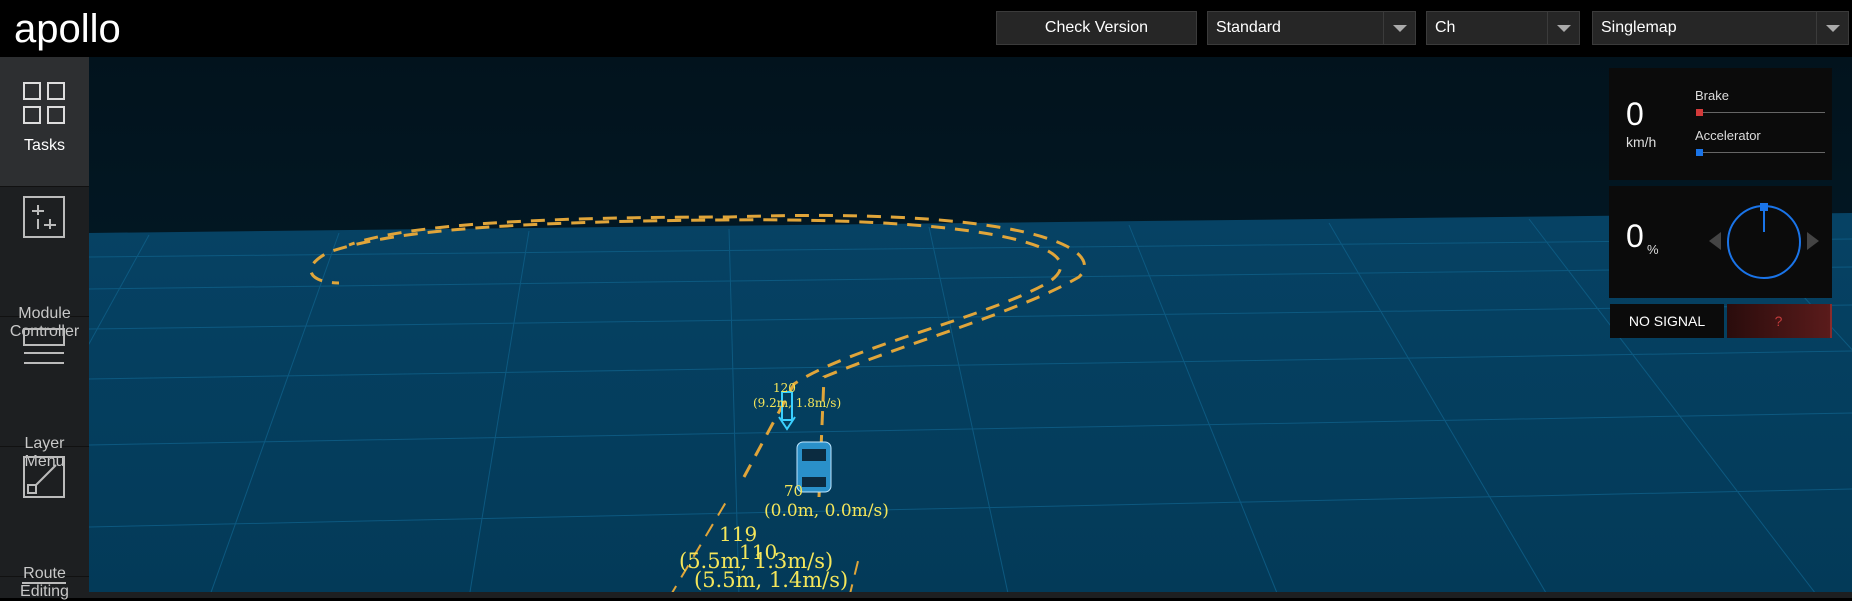 Image resolution: width=1852 pixels, height=601 pixels. I want to click on accelerator-indicator, so click(1699, 152).